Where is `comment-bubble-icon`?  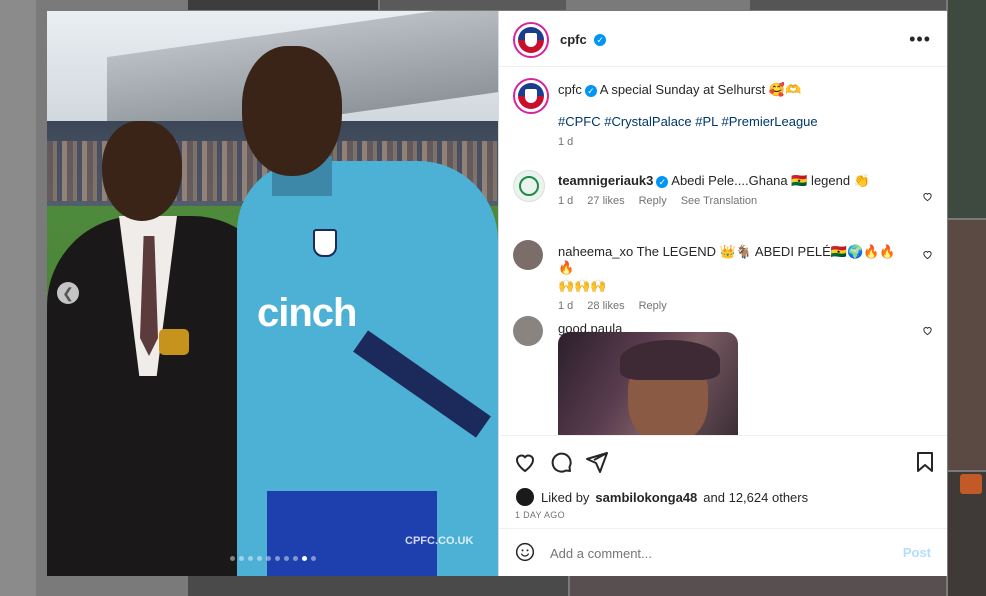
comment-bubble-icon is located at coordinates (561, 462).